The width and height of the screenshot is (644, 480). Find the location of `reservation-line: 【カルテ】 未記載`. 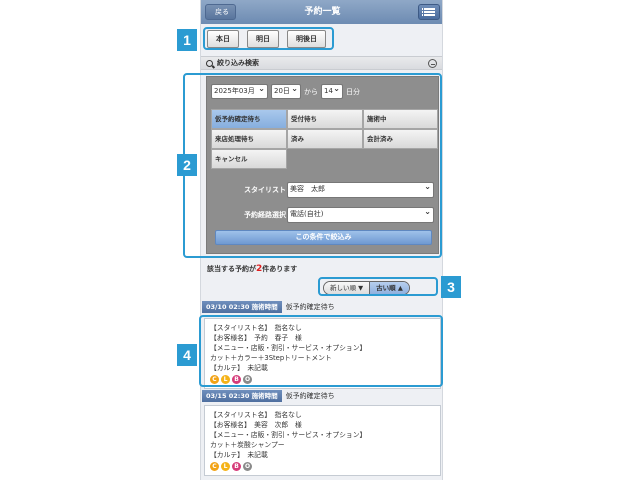

reservation-line: 【カルテ】 未記載 is located at coordinates (239, 455).